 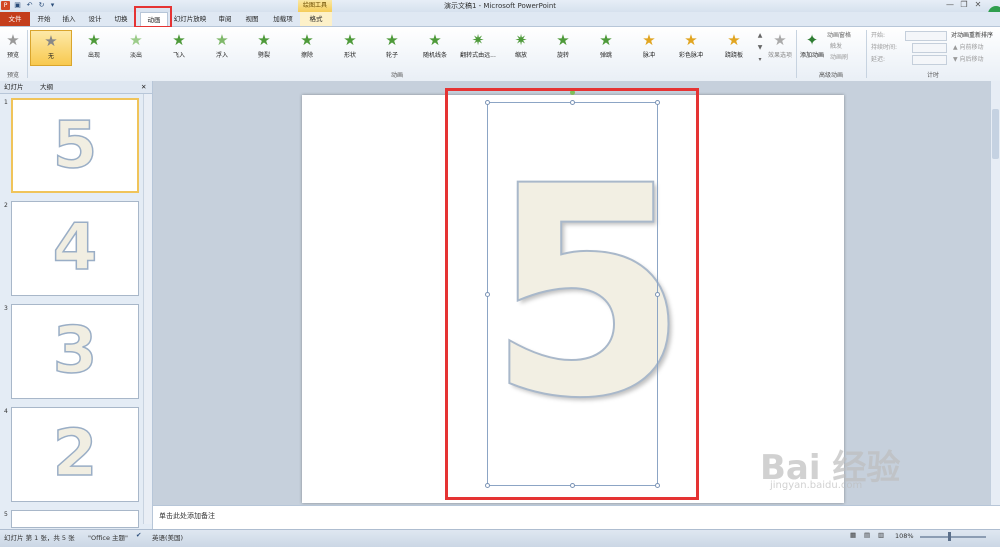 I want to click on spellcheck-icon: ✔, so click(x=138, y=535).